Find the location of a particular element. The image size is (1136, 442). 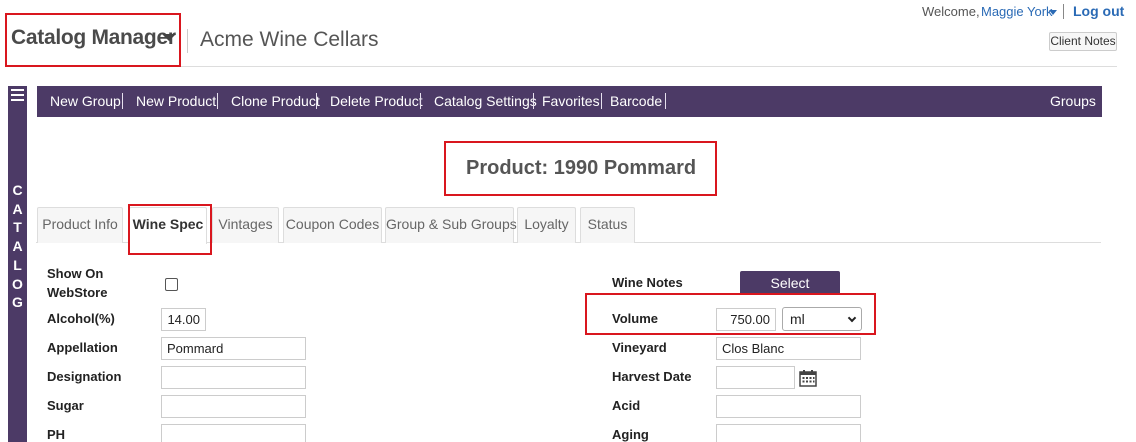

catalog-settings-button: Catalog Settings is located at coordinates (485, 101).